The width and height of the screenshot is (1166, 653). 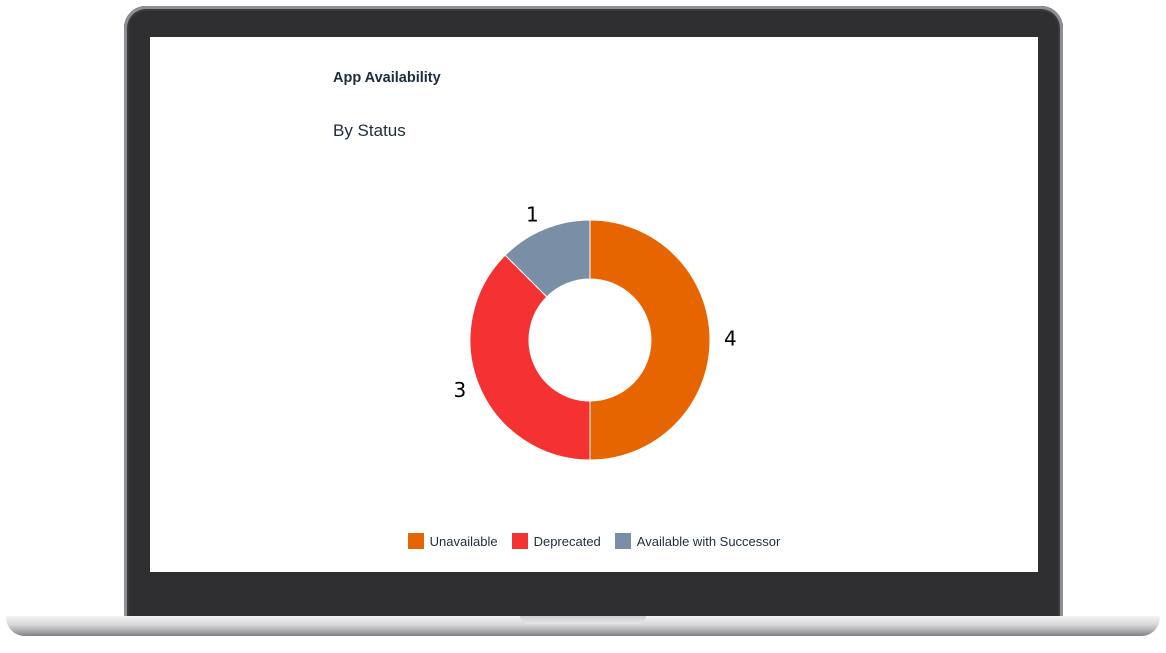 I want to click on data-label-deprecated: 3, so click(x=459, y=390).